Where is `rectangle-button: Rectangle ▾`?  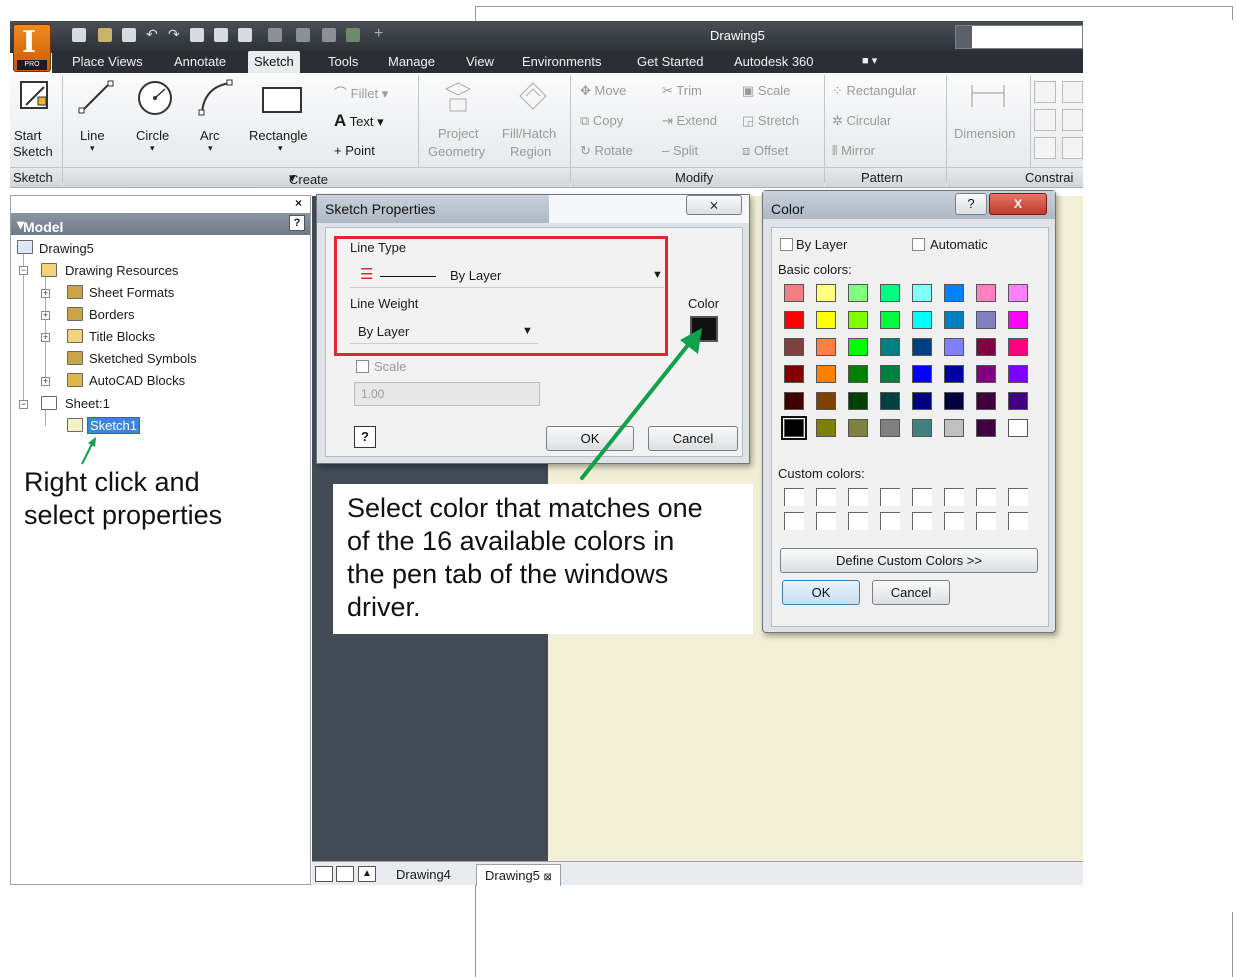
rectangle-button: Rectangle ▾ is located at coordinates (285, 119).